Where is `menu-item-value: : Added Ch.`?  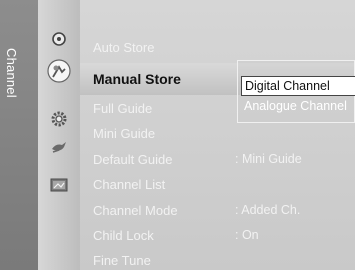
menu-item-value: : Added Ch. is located at coordinates (268, 210).